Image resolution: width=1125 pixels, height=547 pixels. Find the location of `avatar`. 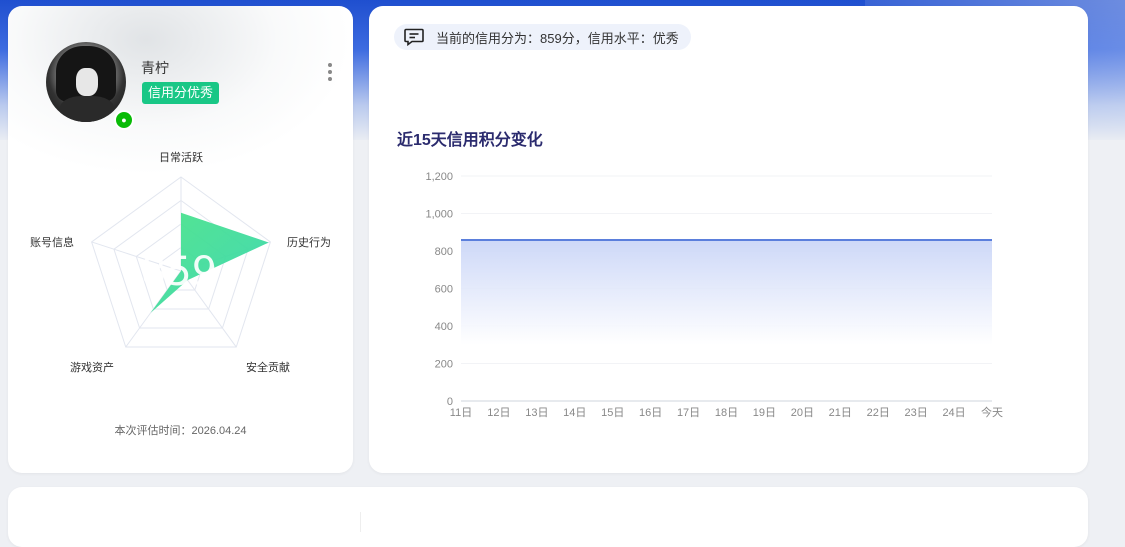

avatar is located at coordinates (86, 82).